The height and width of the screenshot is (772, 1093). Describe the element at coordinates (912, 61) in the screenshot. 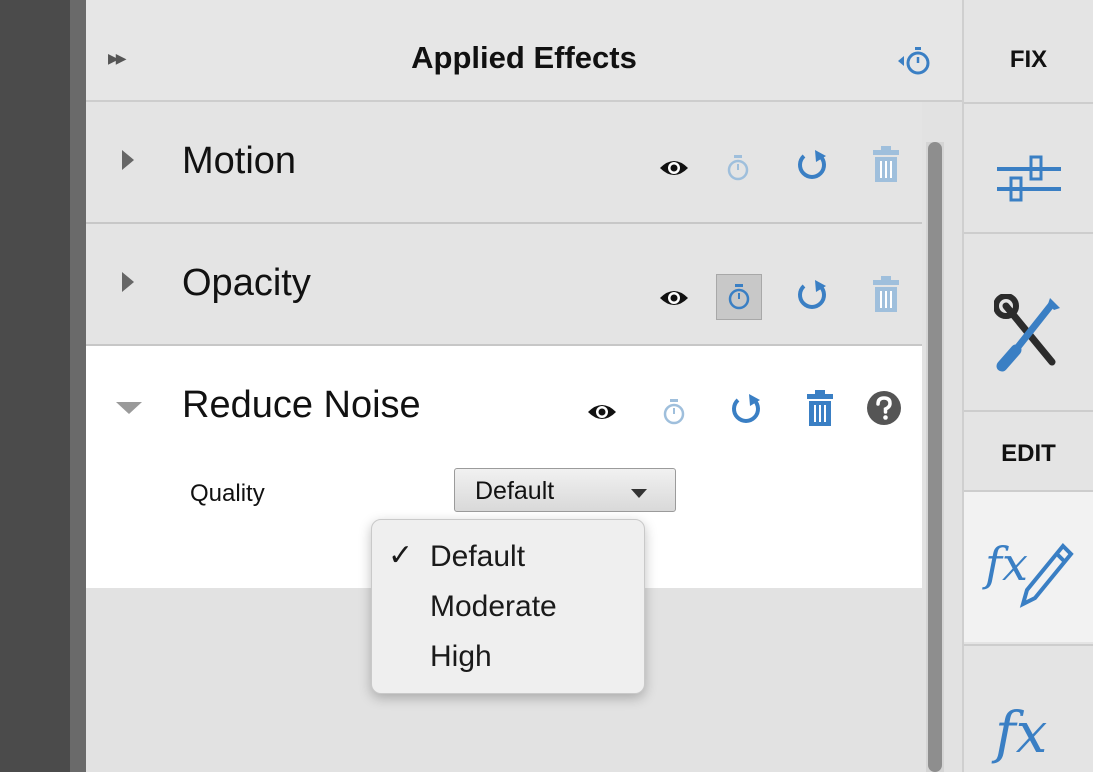

I see `header-stopwatch-icon` at that location.